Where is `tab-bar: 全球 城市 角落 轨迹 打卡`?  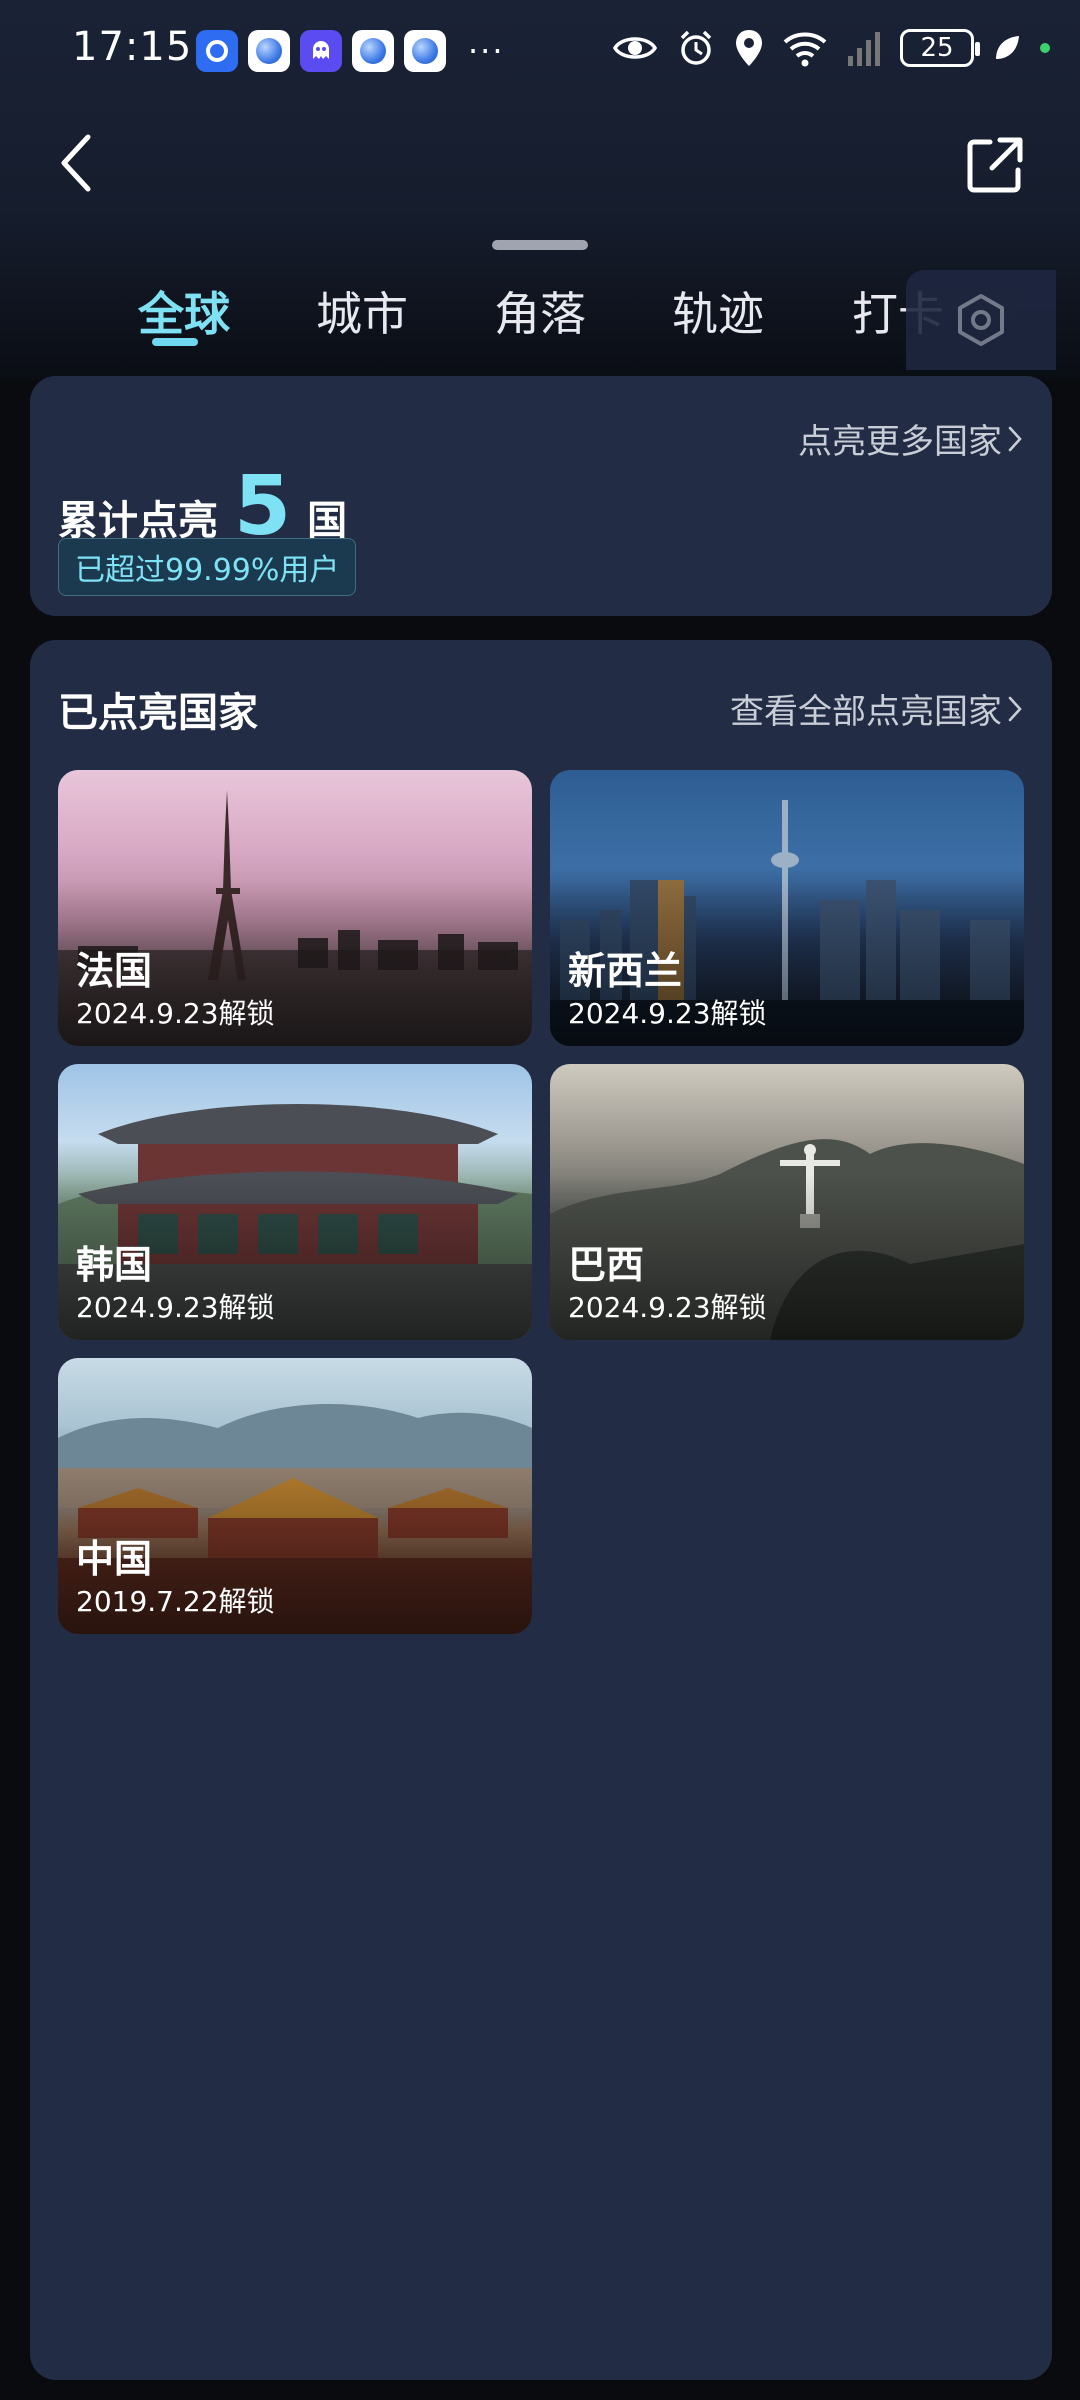
tab-bar: 全球 城市 角落 轨迹 打卡 is located at coordinates (540, 320).